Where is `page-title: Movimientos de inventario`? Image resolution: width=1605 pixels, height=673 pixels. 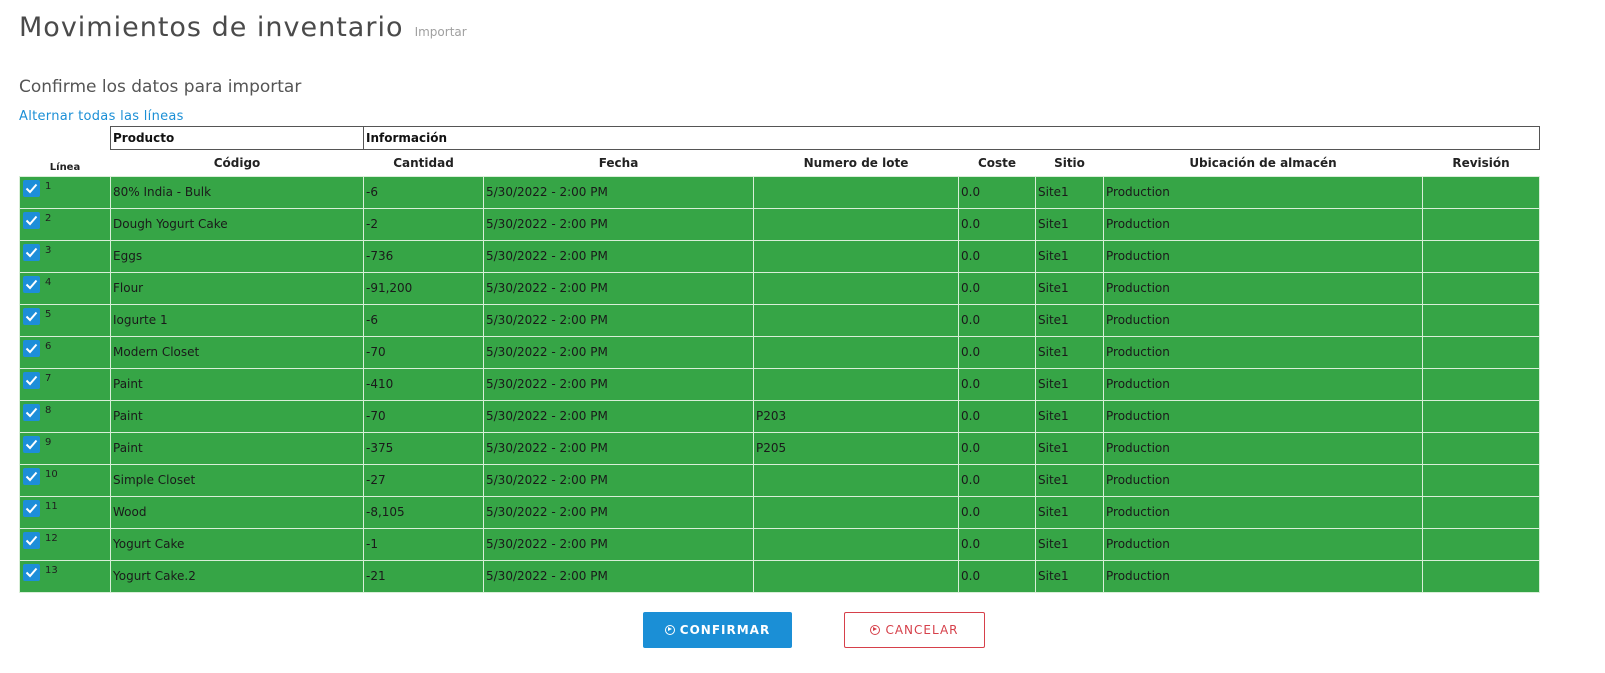
page-title: Movimientos de inventario is located at coordinates (211, 27).